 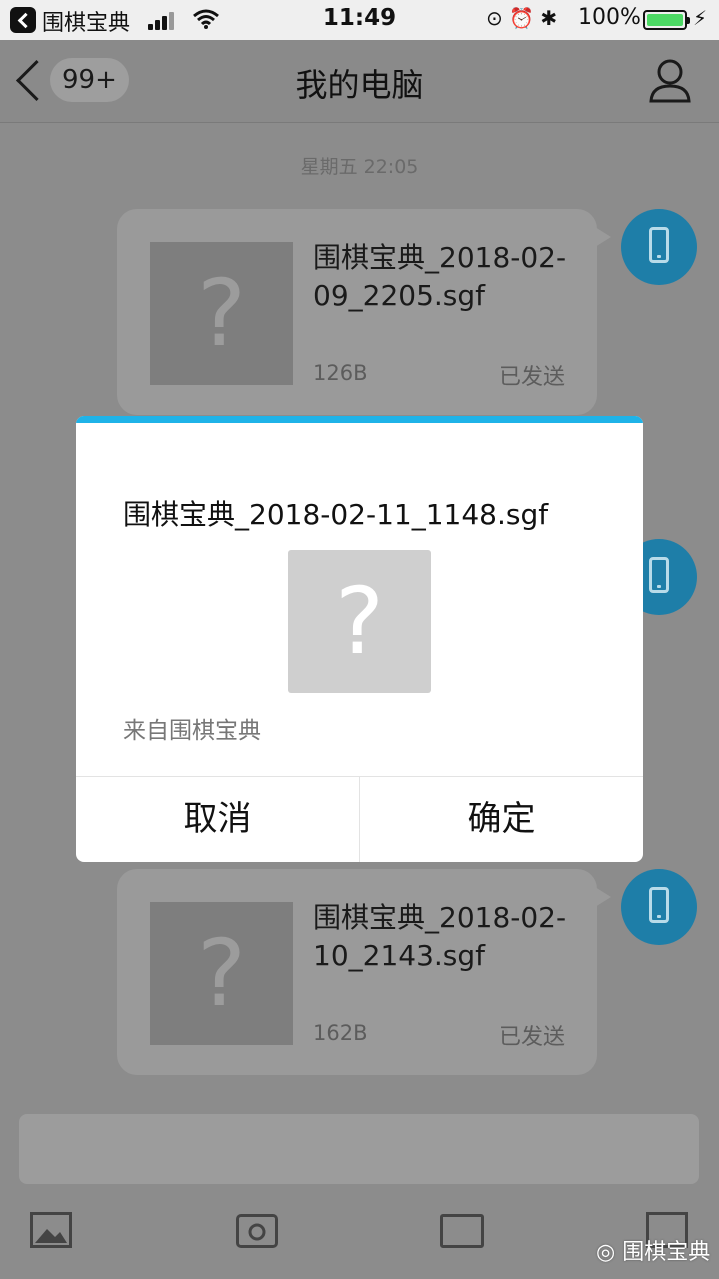 What do you see at coordinates (609, 1252) in the screenshot?
I see `wechat-icon: ◎` at bounding box center [609, 1252].